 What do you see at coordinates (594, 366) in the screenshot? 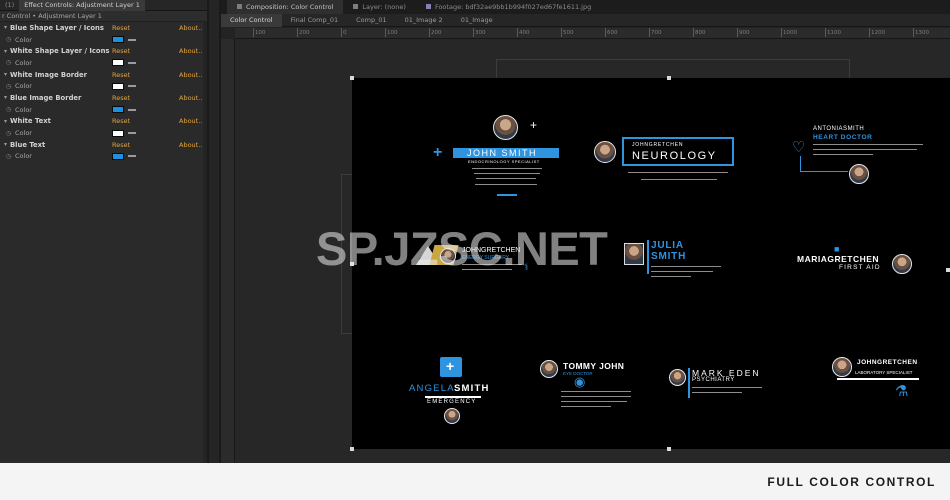
I see `tommy-name: TOMMY JOHN` at bounding box center [594, 366].